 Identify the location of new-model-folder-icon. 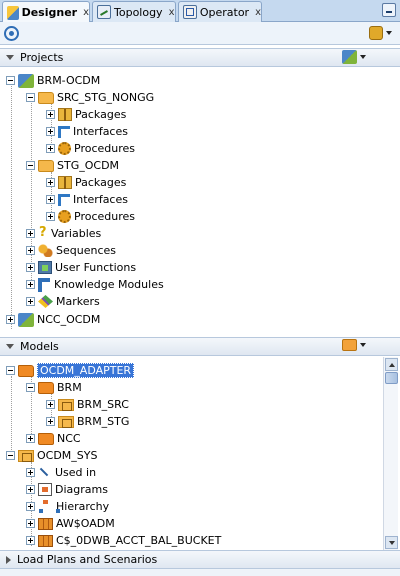
(349, 345).